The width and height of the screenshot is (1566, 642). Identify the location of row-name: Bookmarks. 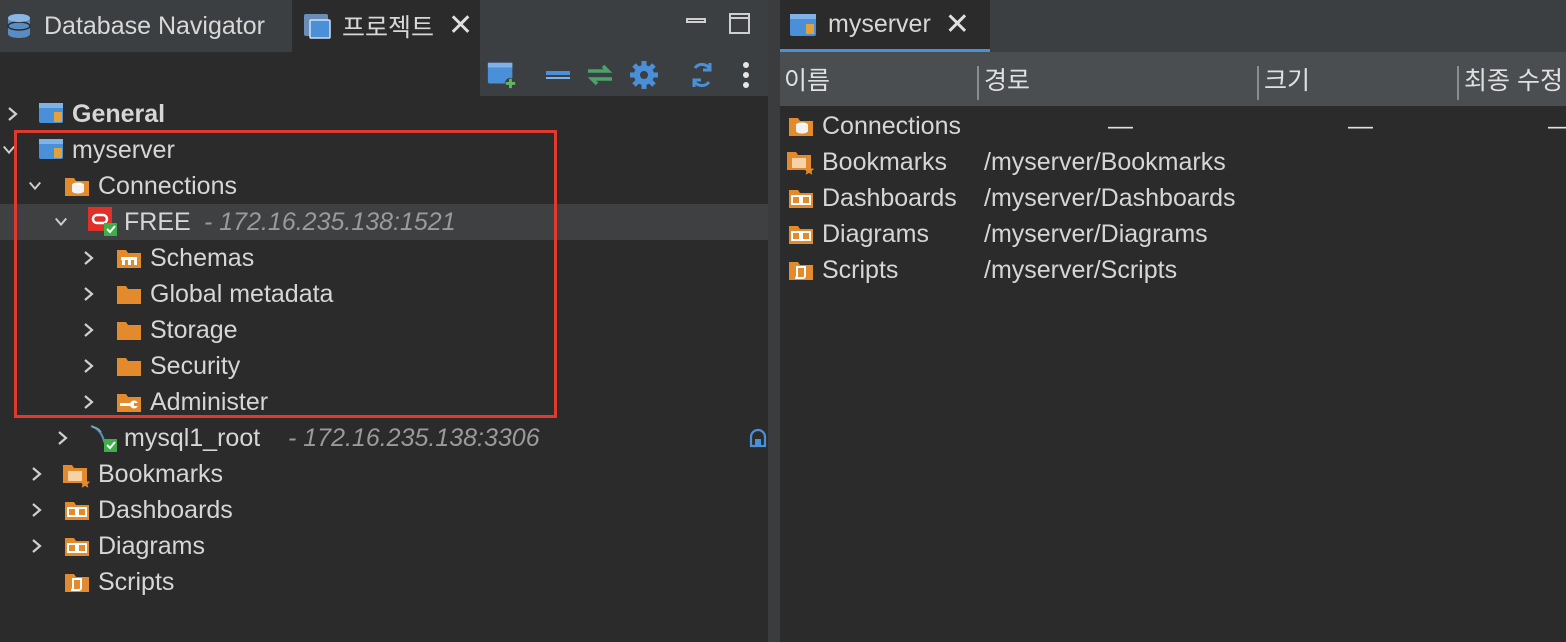
(885, 161).